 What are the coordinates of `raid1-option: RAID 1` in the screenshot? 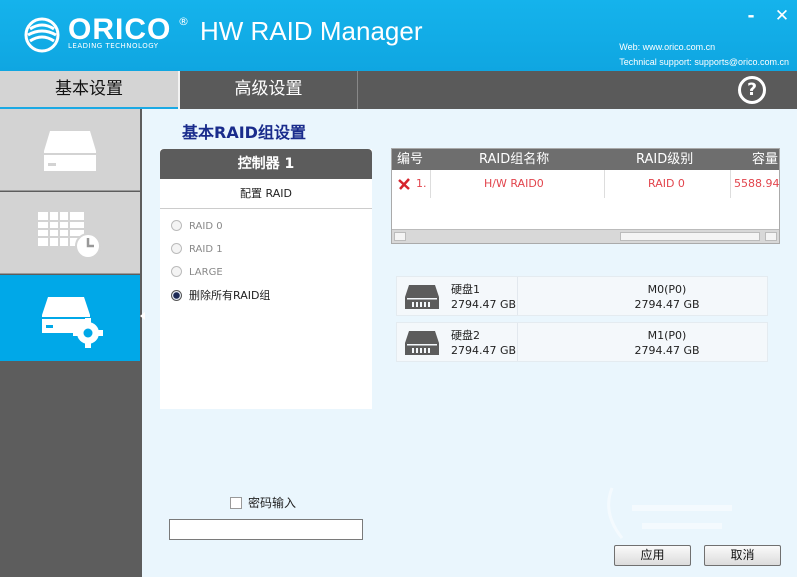 It's located at (197, 250).